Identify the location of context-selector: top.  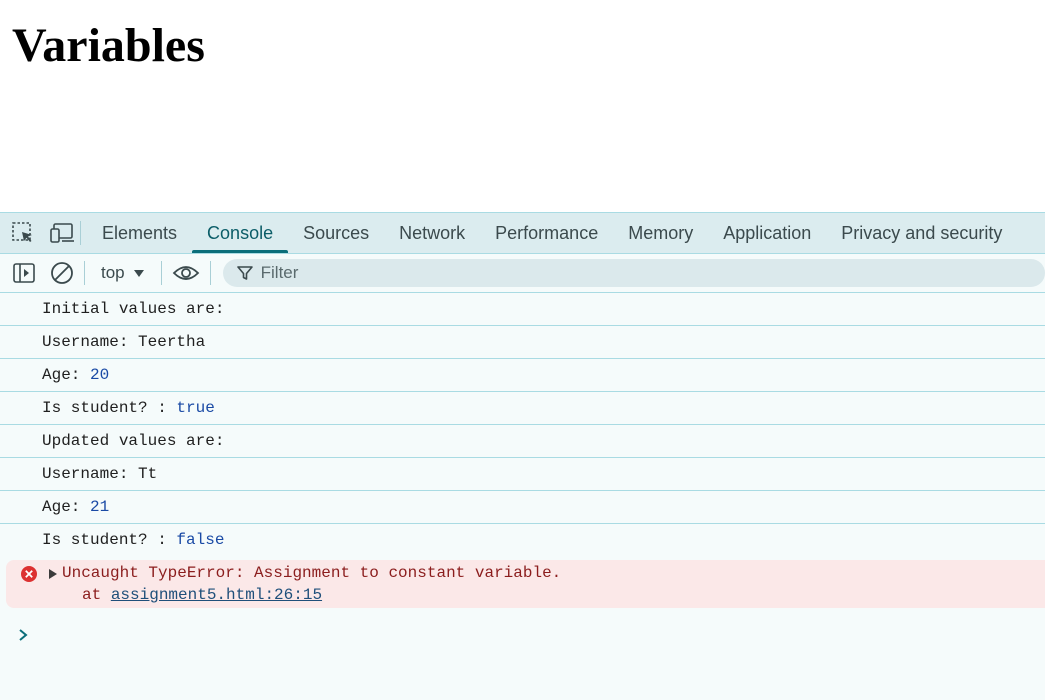
(123, 273).